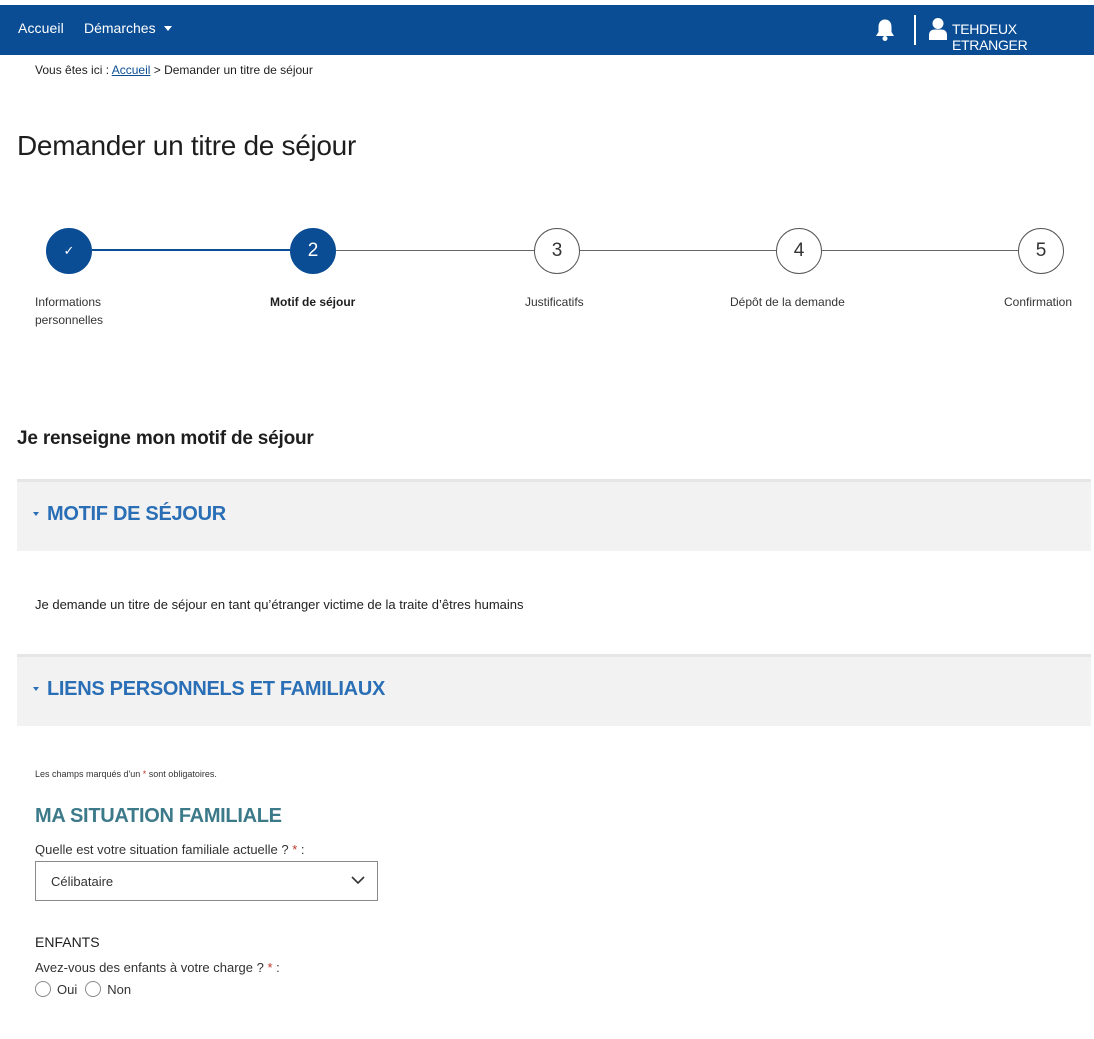  I want to click on step-1-label: Informations personnelles, so click(95, 311).